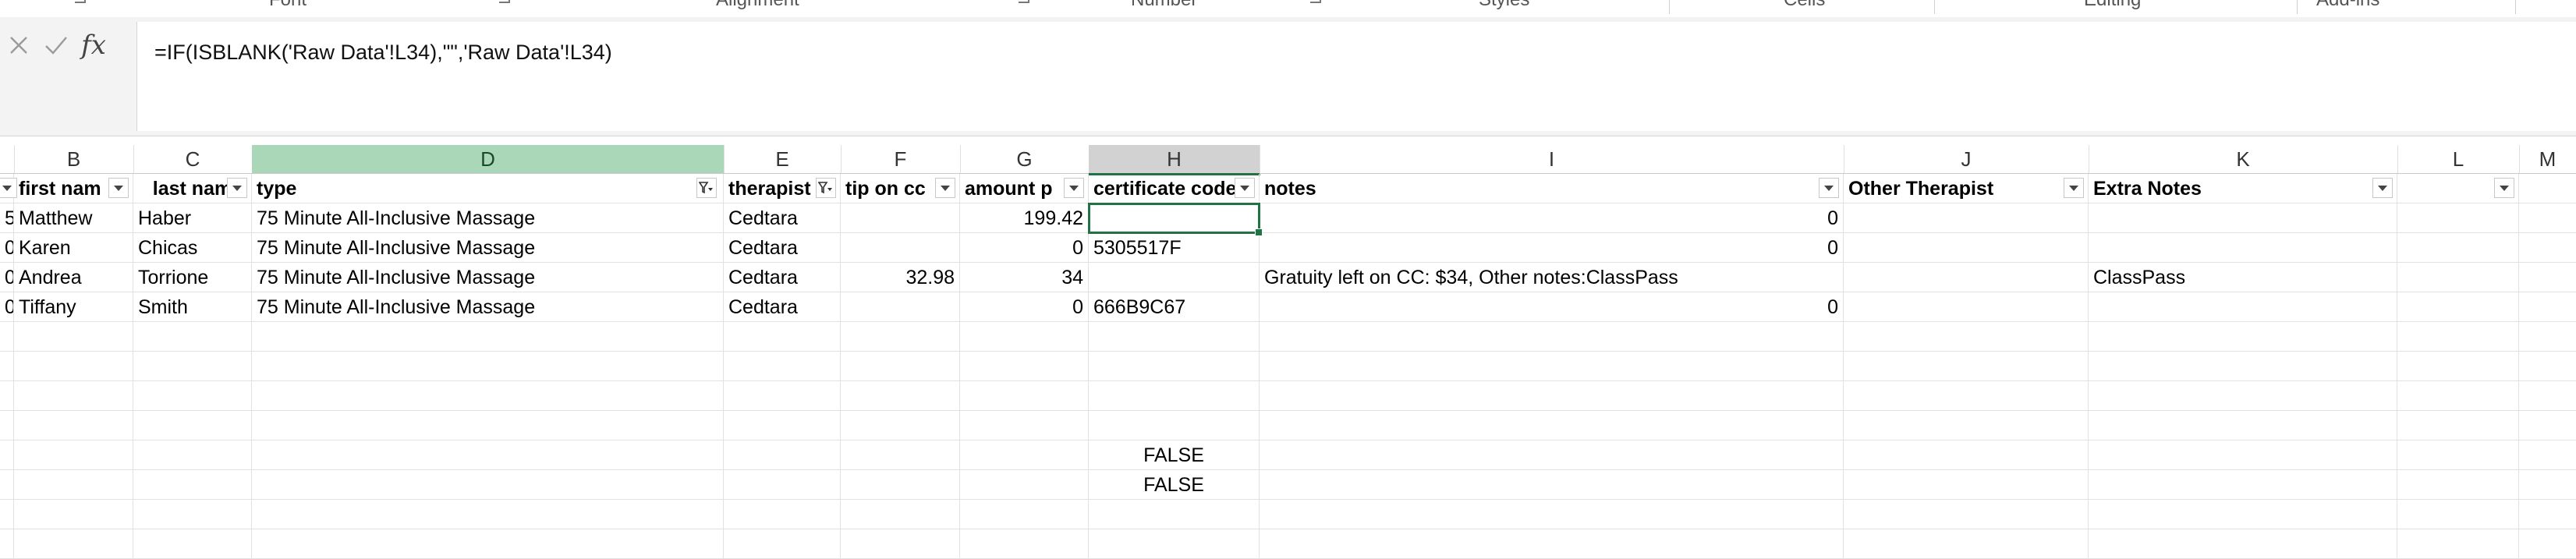  I want to click on cell-a: 0, so click(7, 248).